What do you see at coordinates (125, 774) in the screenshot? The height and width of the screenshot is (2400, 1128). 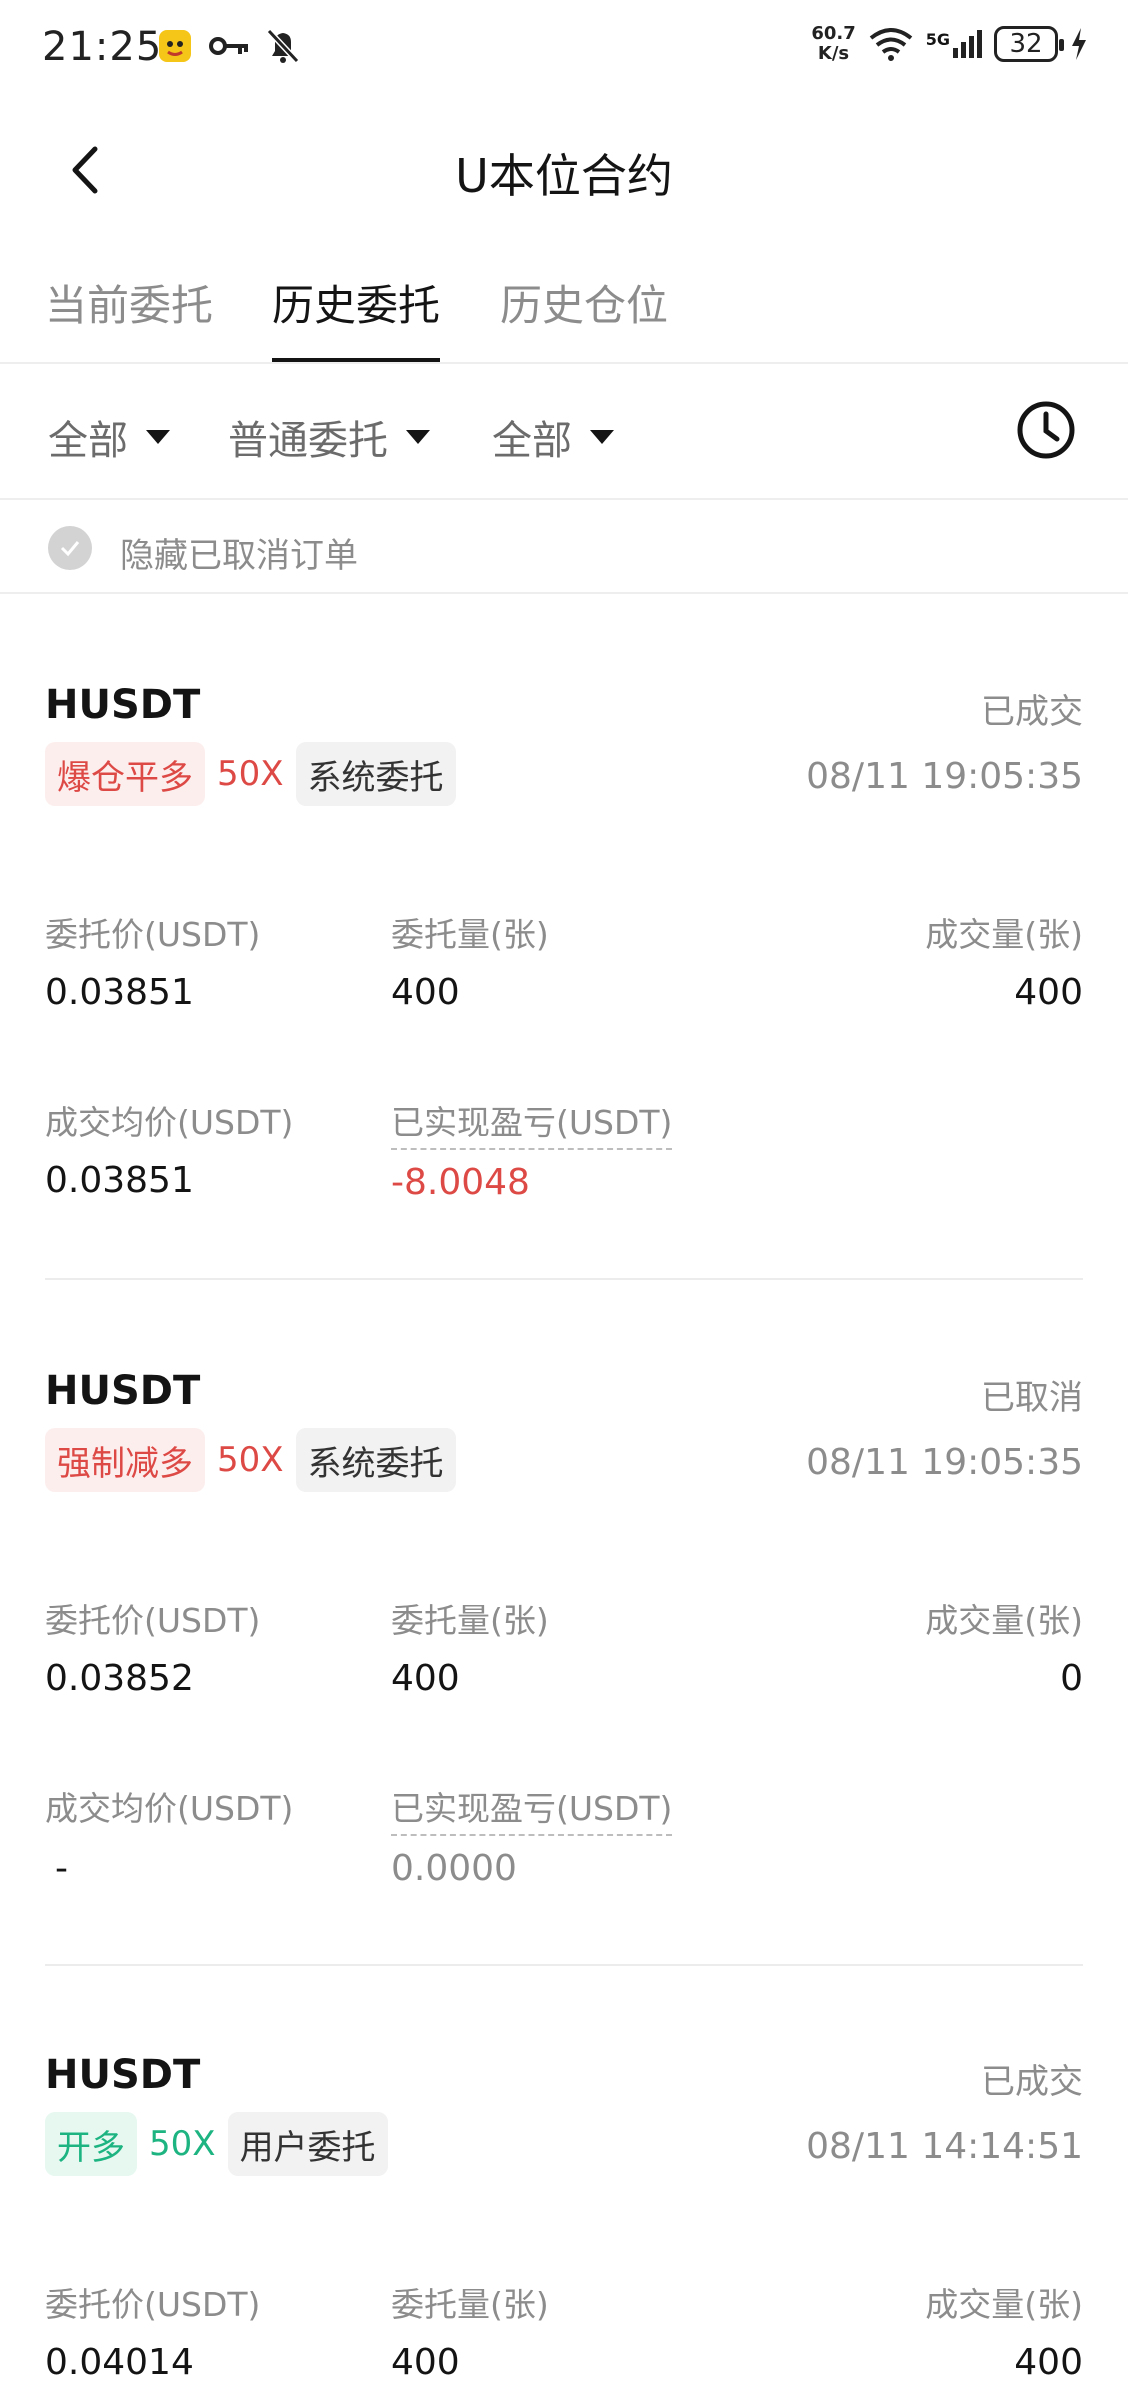 I see `order-side-tag: 爆仓平多` at bounding box center [125, 774].